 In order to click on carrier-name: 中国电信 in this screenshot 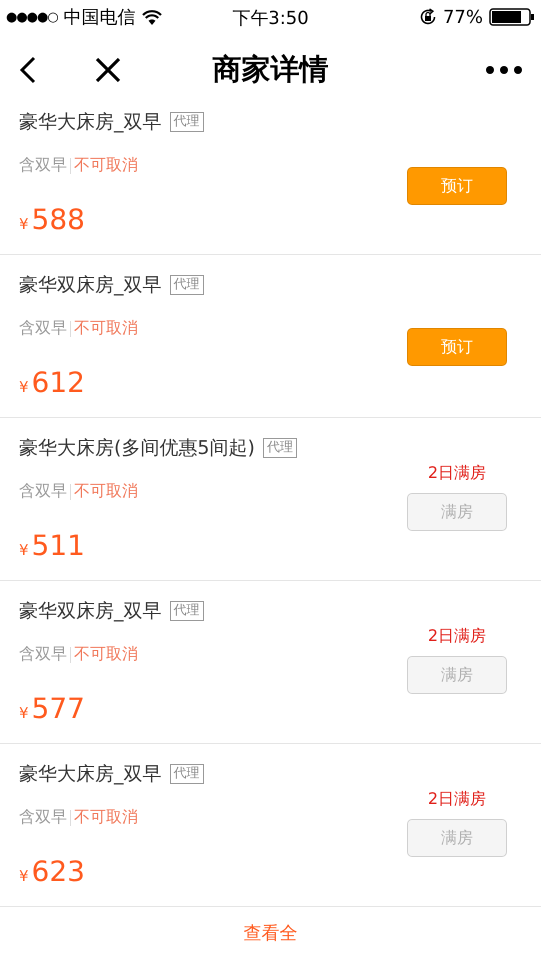, I will do `click(100, 17)`.